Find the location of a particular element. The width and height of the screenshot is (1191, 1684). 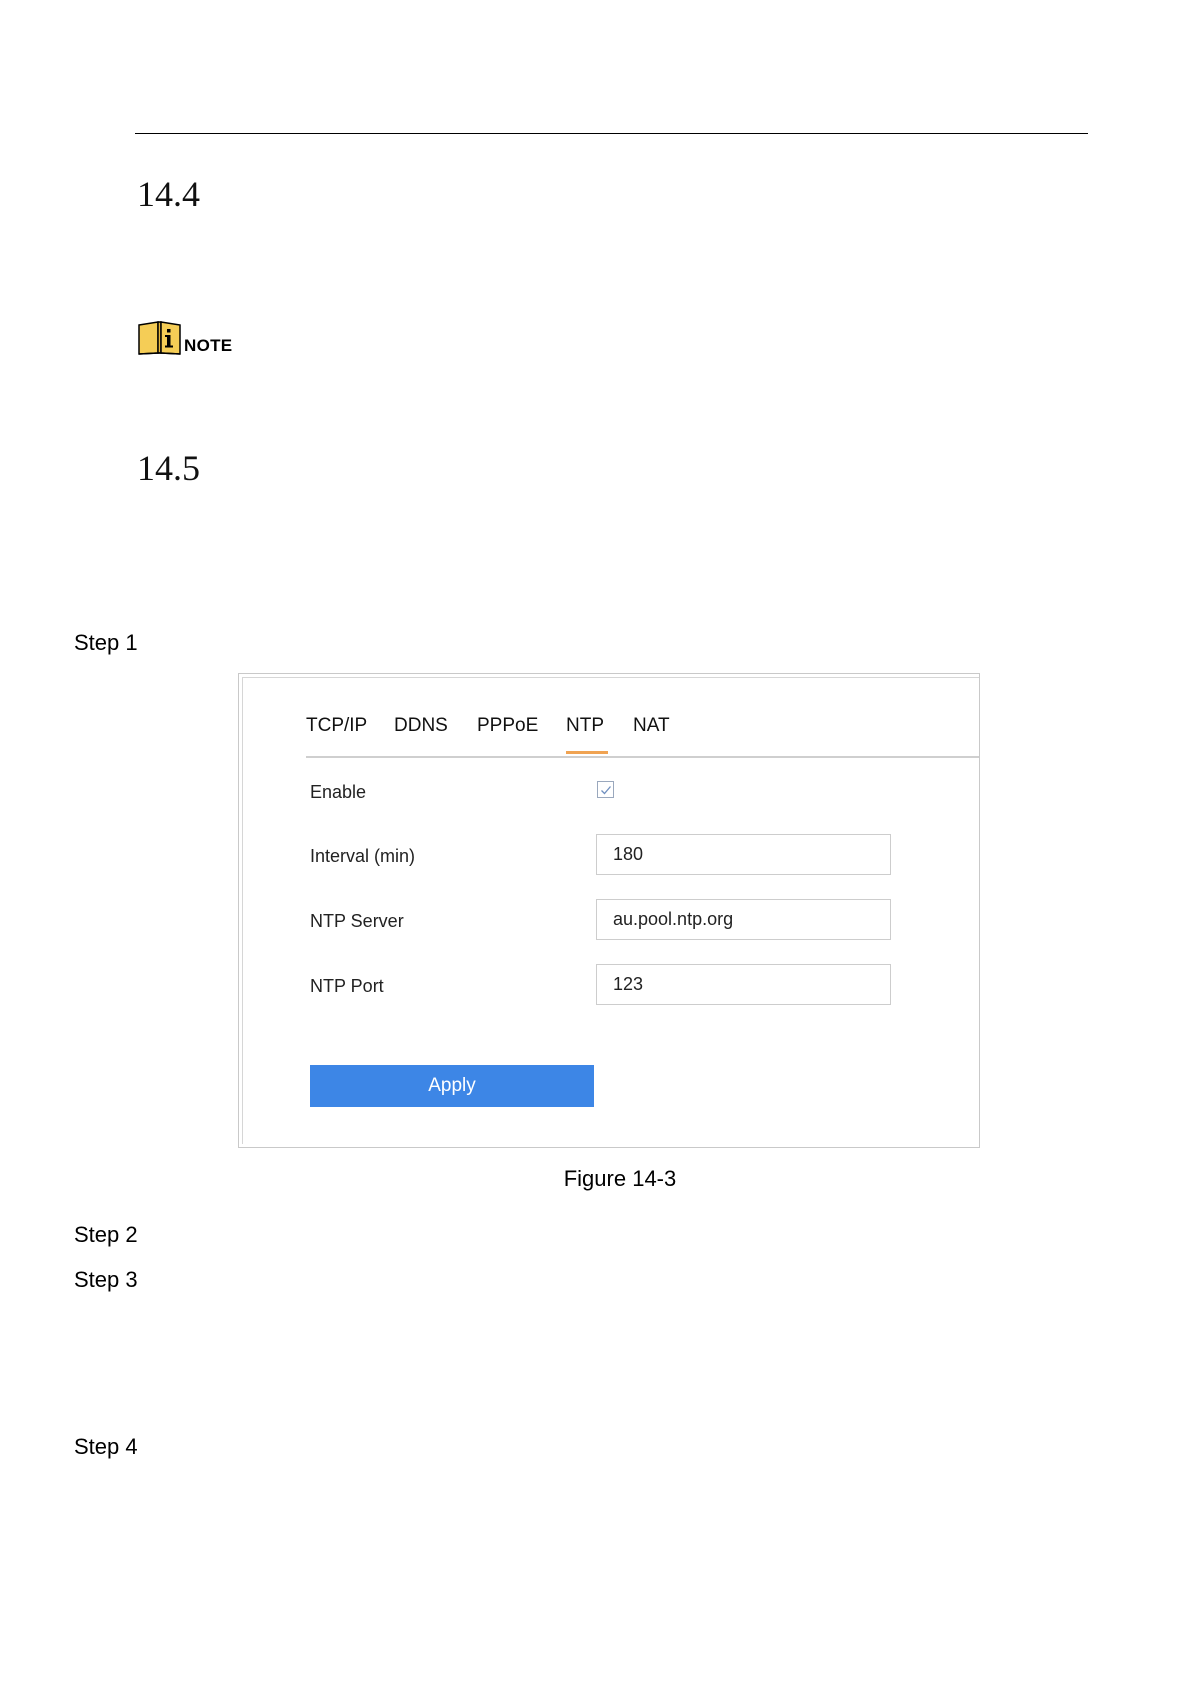

step-2-label: Step 2 is located at coordinates (106, 1234).